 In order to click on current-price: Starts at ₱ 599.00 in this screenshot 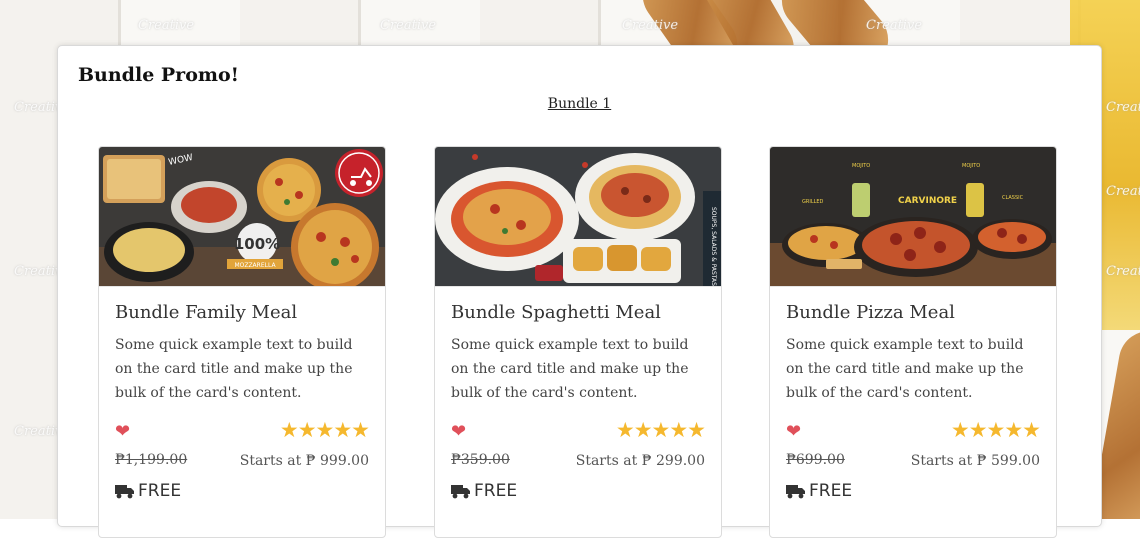, I will do `click(975, 461)`.